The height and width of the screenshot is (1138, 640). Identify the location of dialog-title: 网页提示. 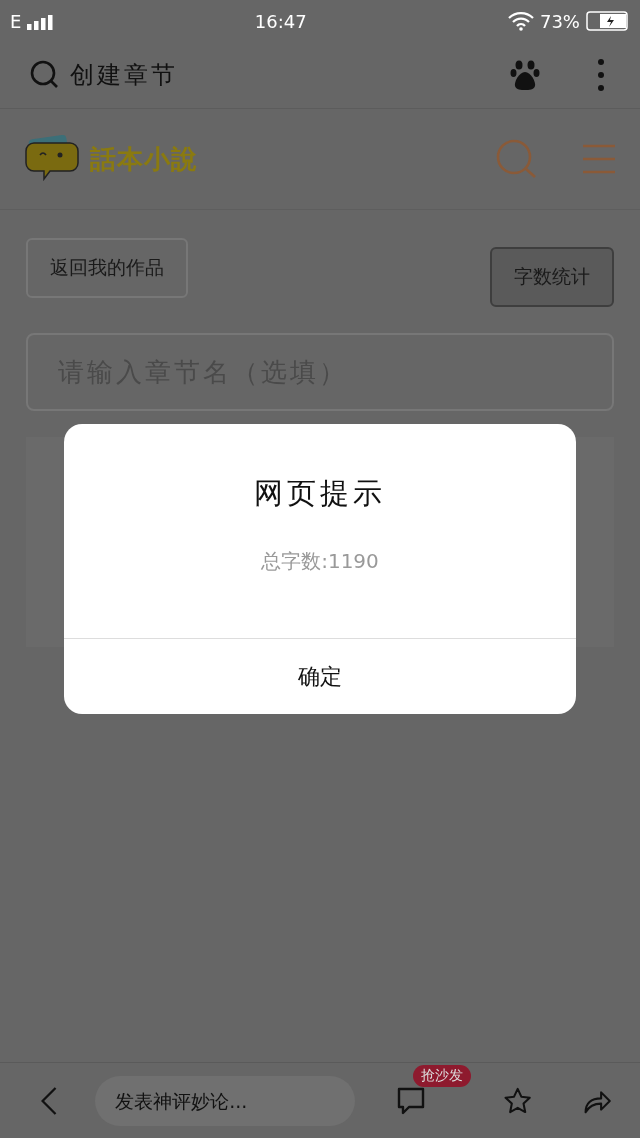
(320, 493).